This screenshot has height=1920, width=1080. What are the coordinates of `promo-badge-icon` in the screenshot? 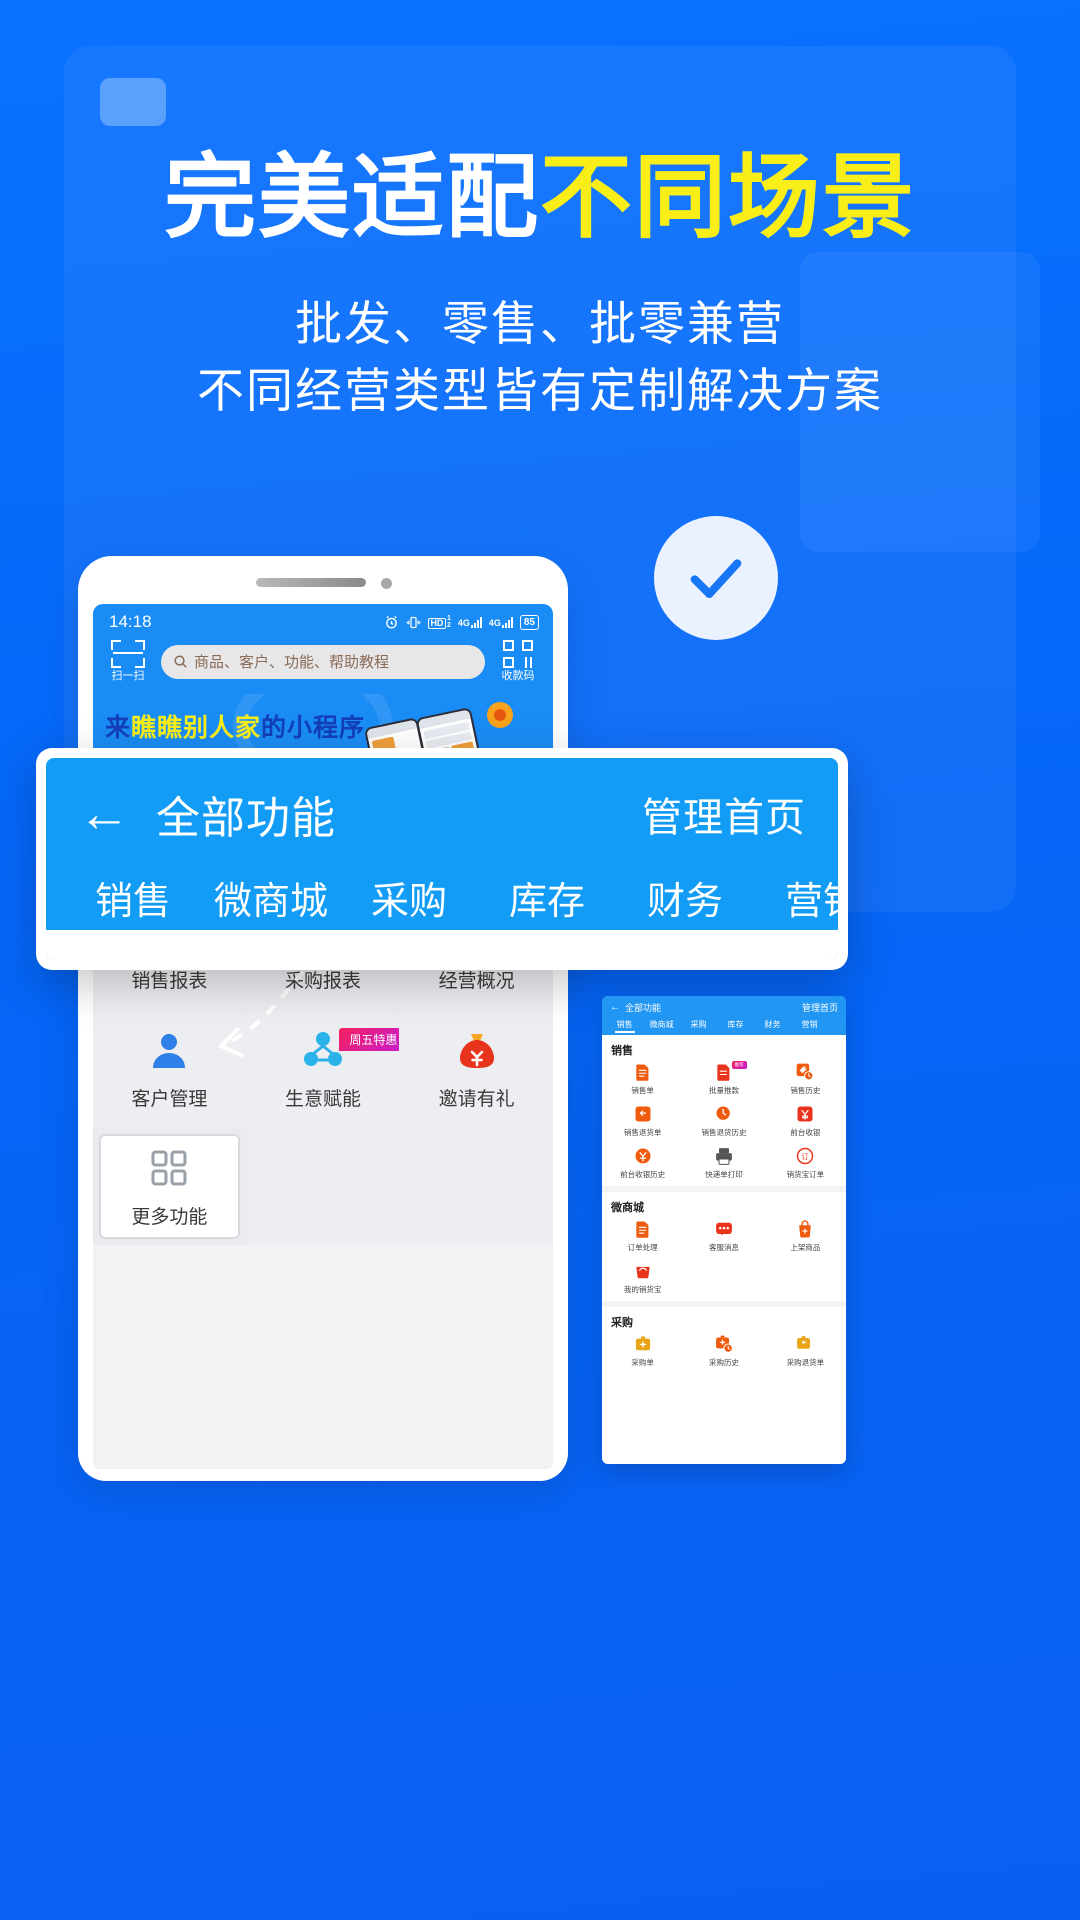 It's located at (500, 714).